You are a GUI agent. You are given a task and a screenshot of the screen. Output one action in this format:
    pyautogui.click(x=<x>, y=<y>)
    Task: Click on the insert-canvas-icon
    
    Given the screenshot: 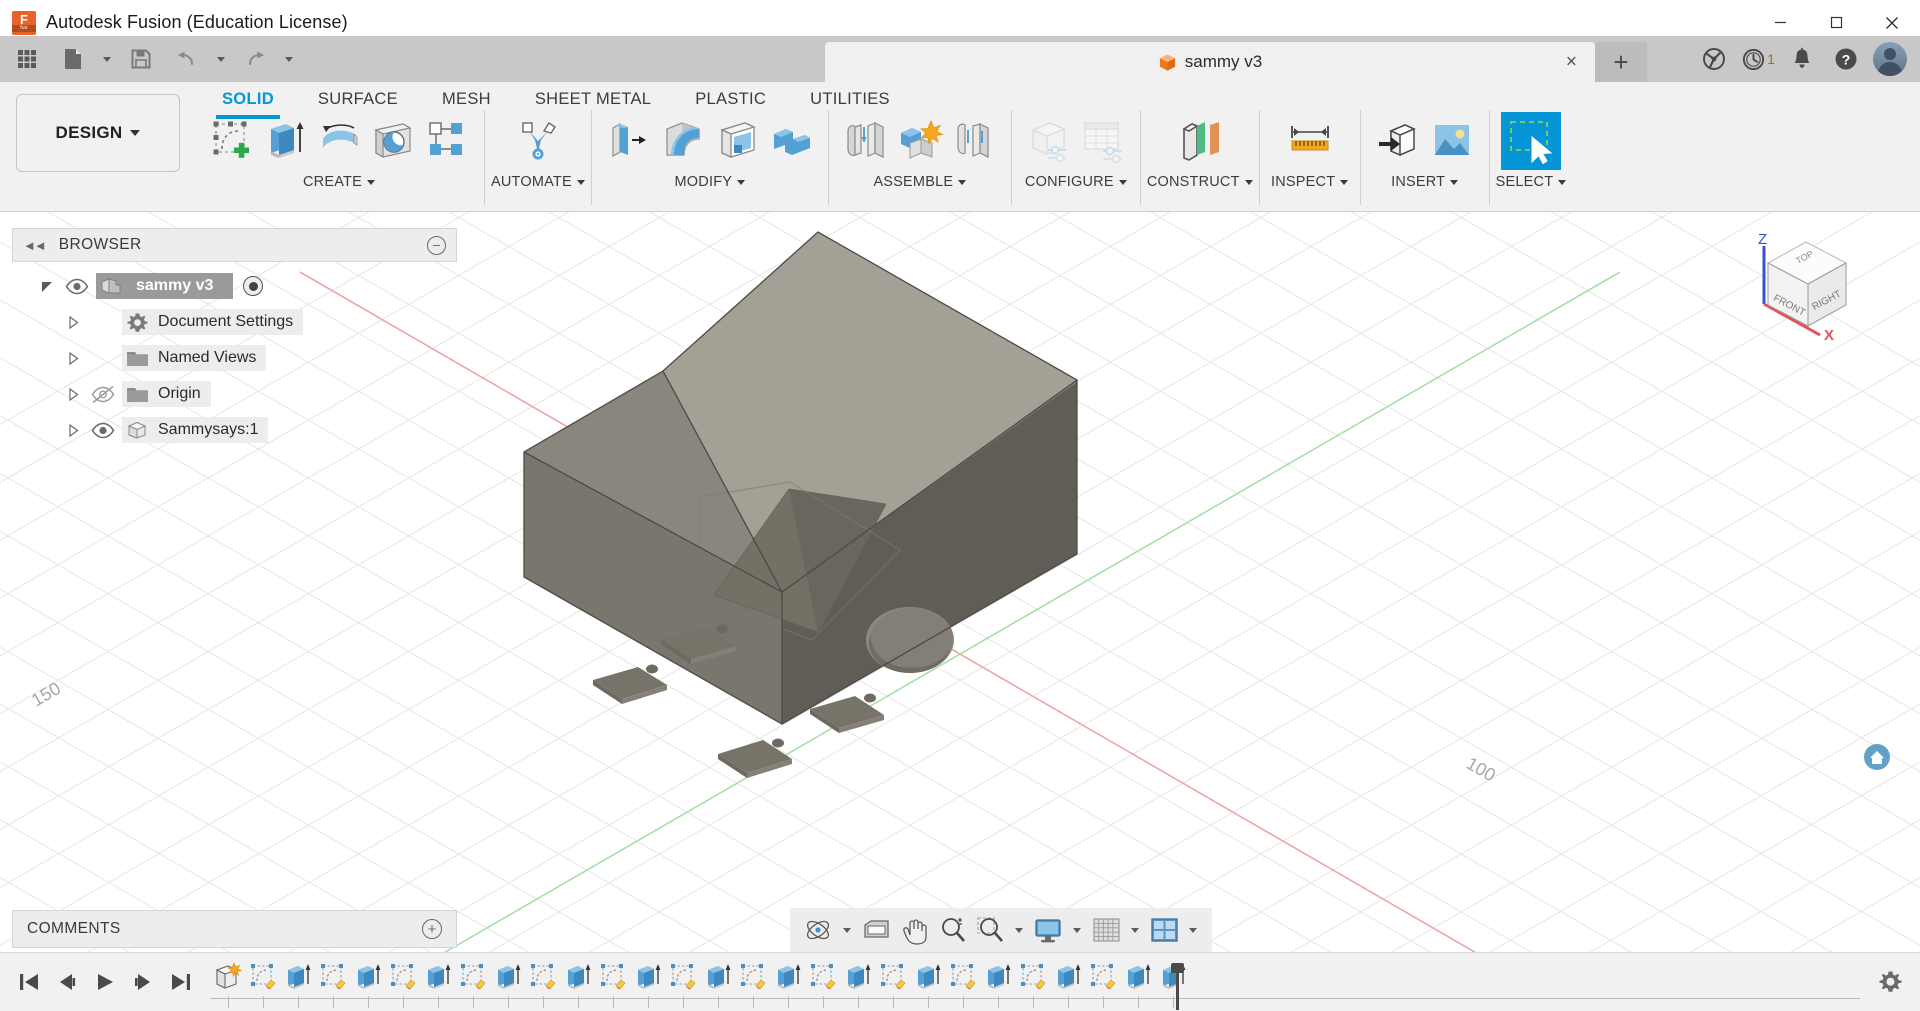 What is the action you would take?
    pyautogui.click(x=1452, y=140)
    